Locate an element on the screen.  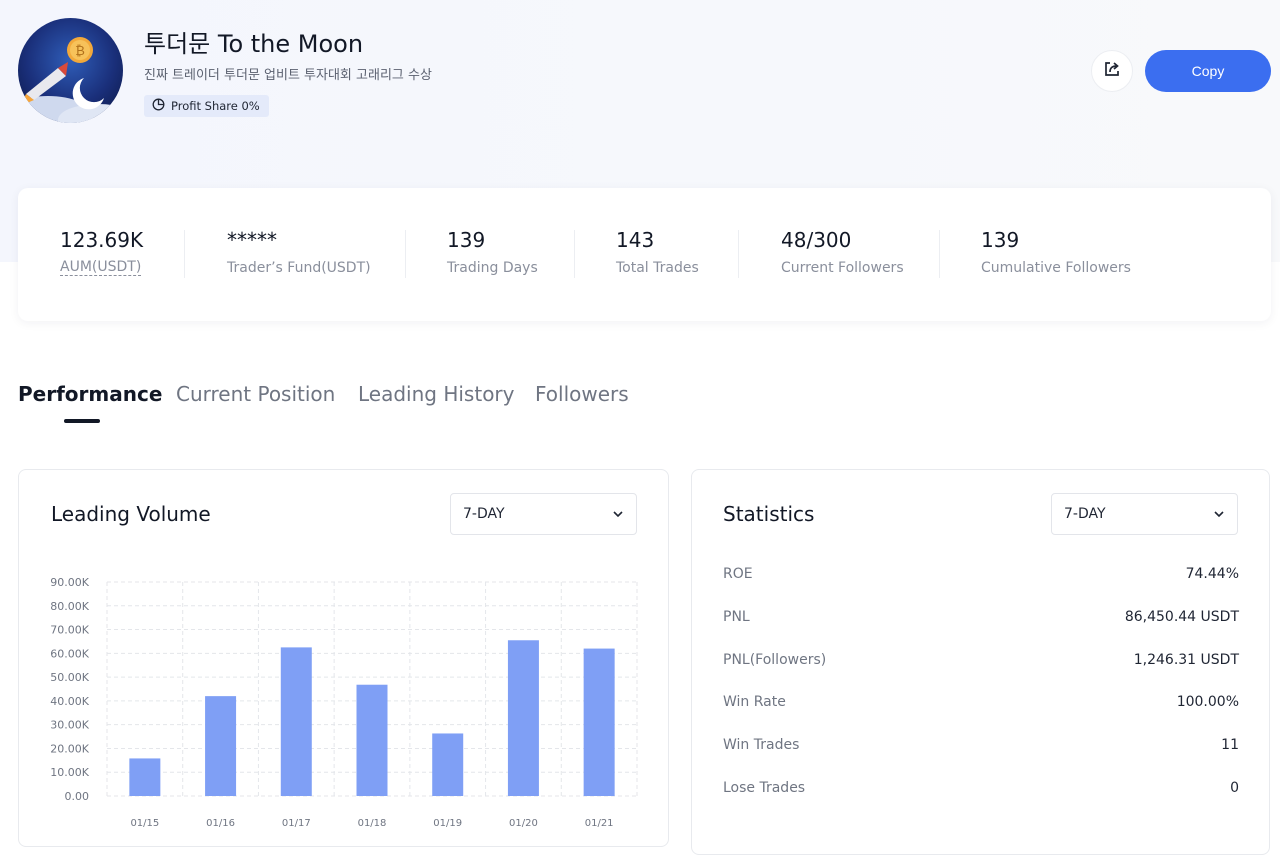
x-tick-label: 01/16 is located at coordinates (220, 823).